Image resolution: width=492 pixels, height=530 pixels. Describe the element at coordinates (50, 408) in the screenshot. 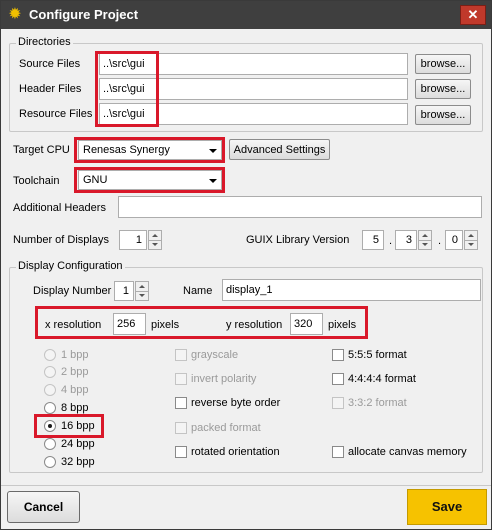

I see `radio-8bpp` at that location.